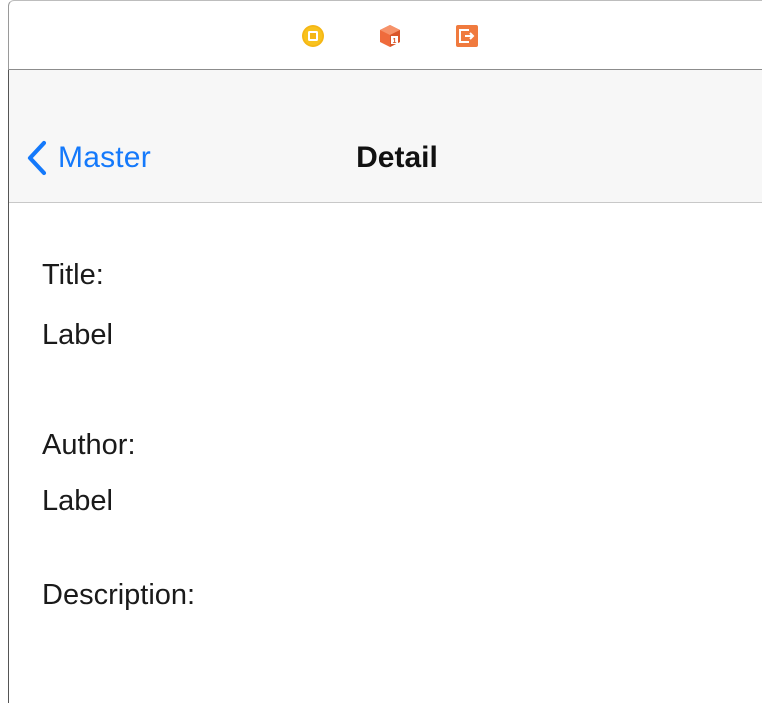 This screenshot has width=762, height=703. Describe the element at coordinates (119, 595) in the screenshot. I see `description-heading-label: Description:` at that location.